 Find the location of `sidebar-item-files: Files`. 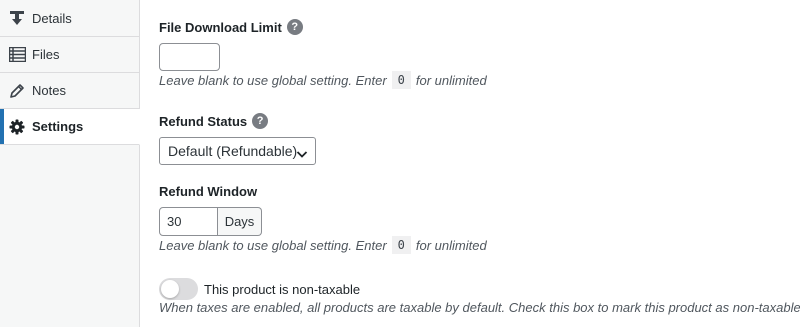

sidebar-item-files: Files is located at coordinates (69, 55).